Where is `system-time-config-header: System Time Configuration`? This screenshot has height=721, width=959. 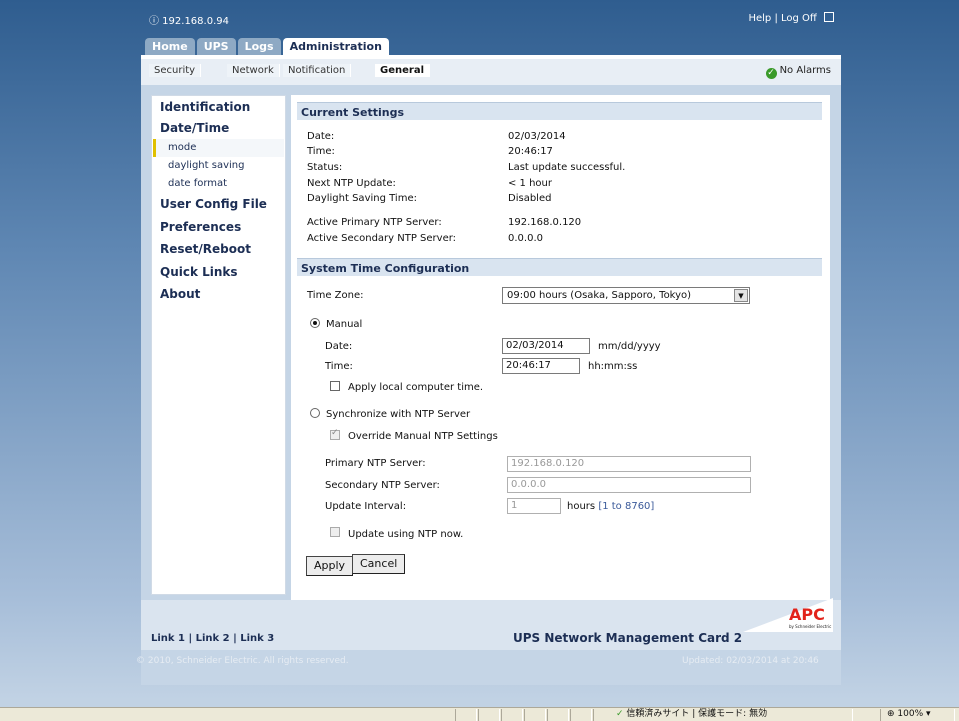
system-time-config-header: System Time Configuration is located at coordinates (559, 267).